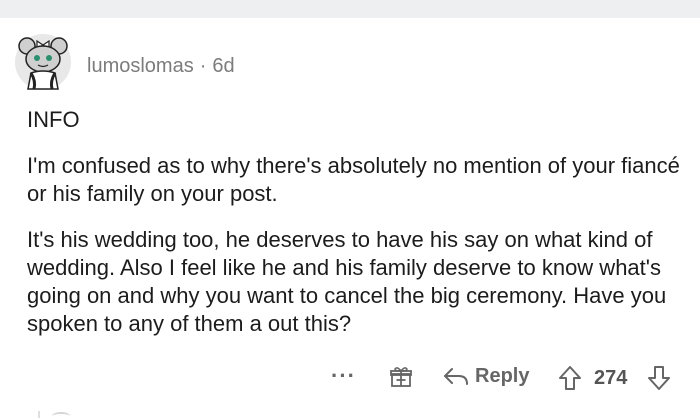  What do you see at coordinates (140, 66) in the screenshot?
I see `username-link: lumoslomas` at bounding box center [140, 66].